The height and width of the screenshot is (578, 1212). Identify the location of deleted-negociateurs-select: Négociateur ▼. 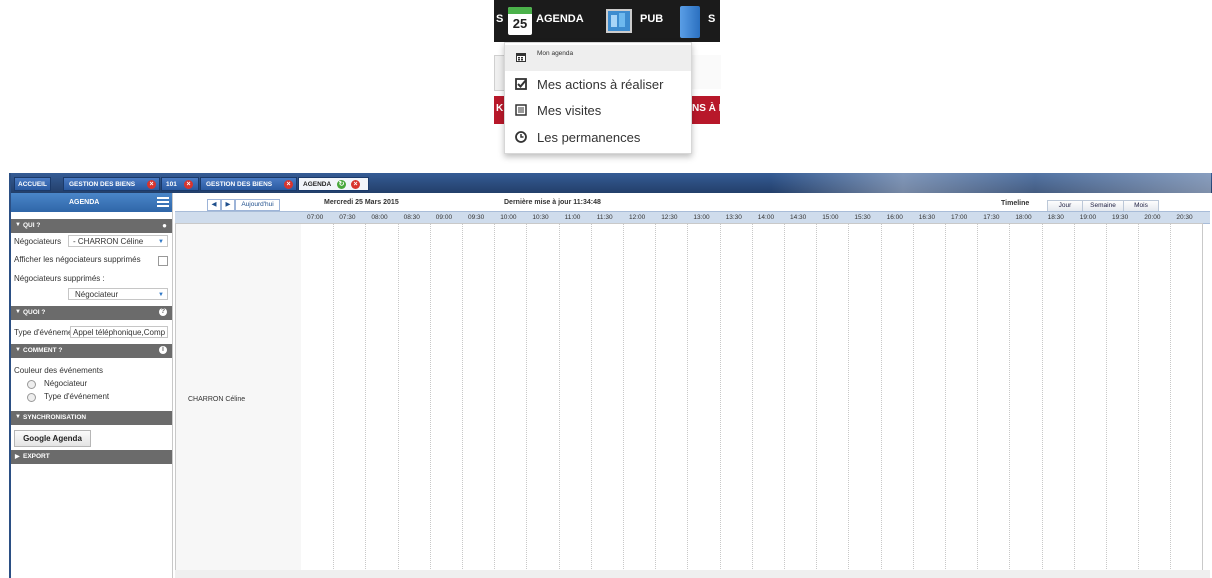
(118, 294).